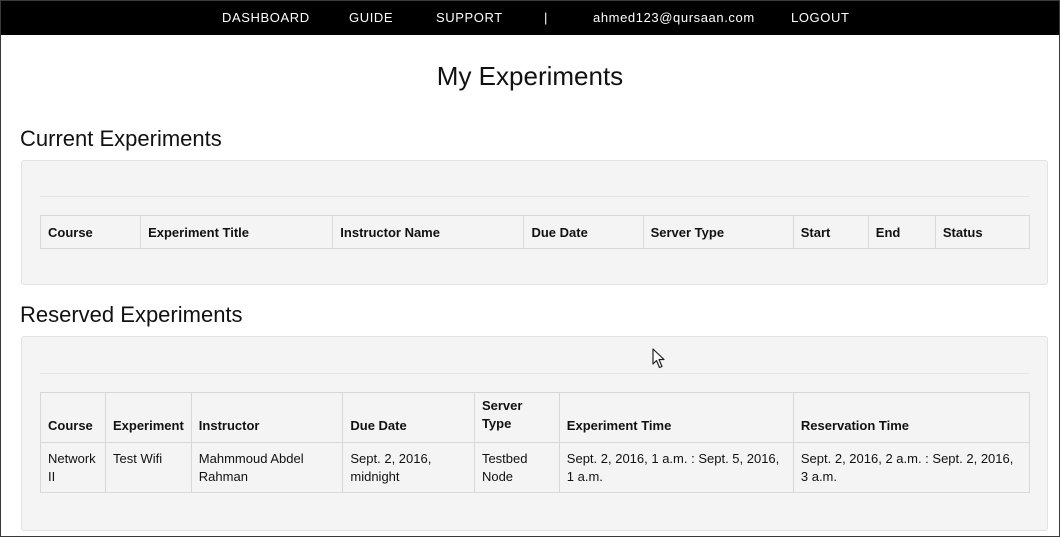 The width and height of the screenshot is (1060, 537). What do you see at coordinates (408, 467) in the screenshot?
I see `cell-due-date: Sept. 2, 2016, midnight` at bounding box center [408, 467].